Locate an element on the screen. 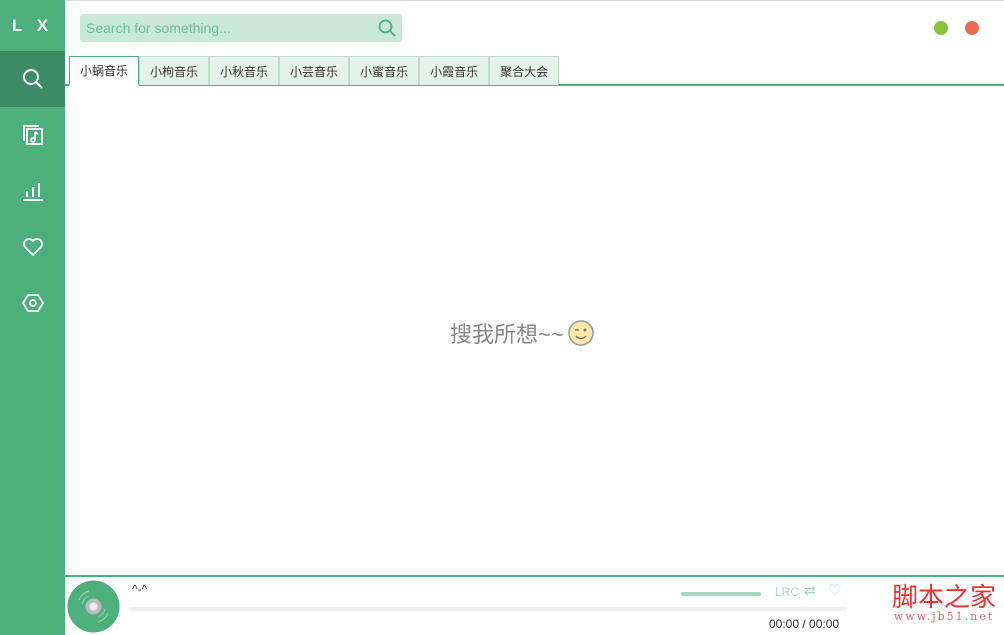 The image size is (1004, 635). favorite-icon: ♡ is located at coordinates (834, 590).